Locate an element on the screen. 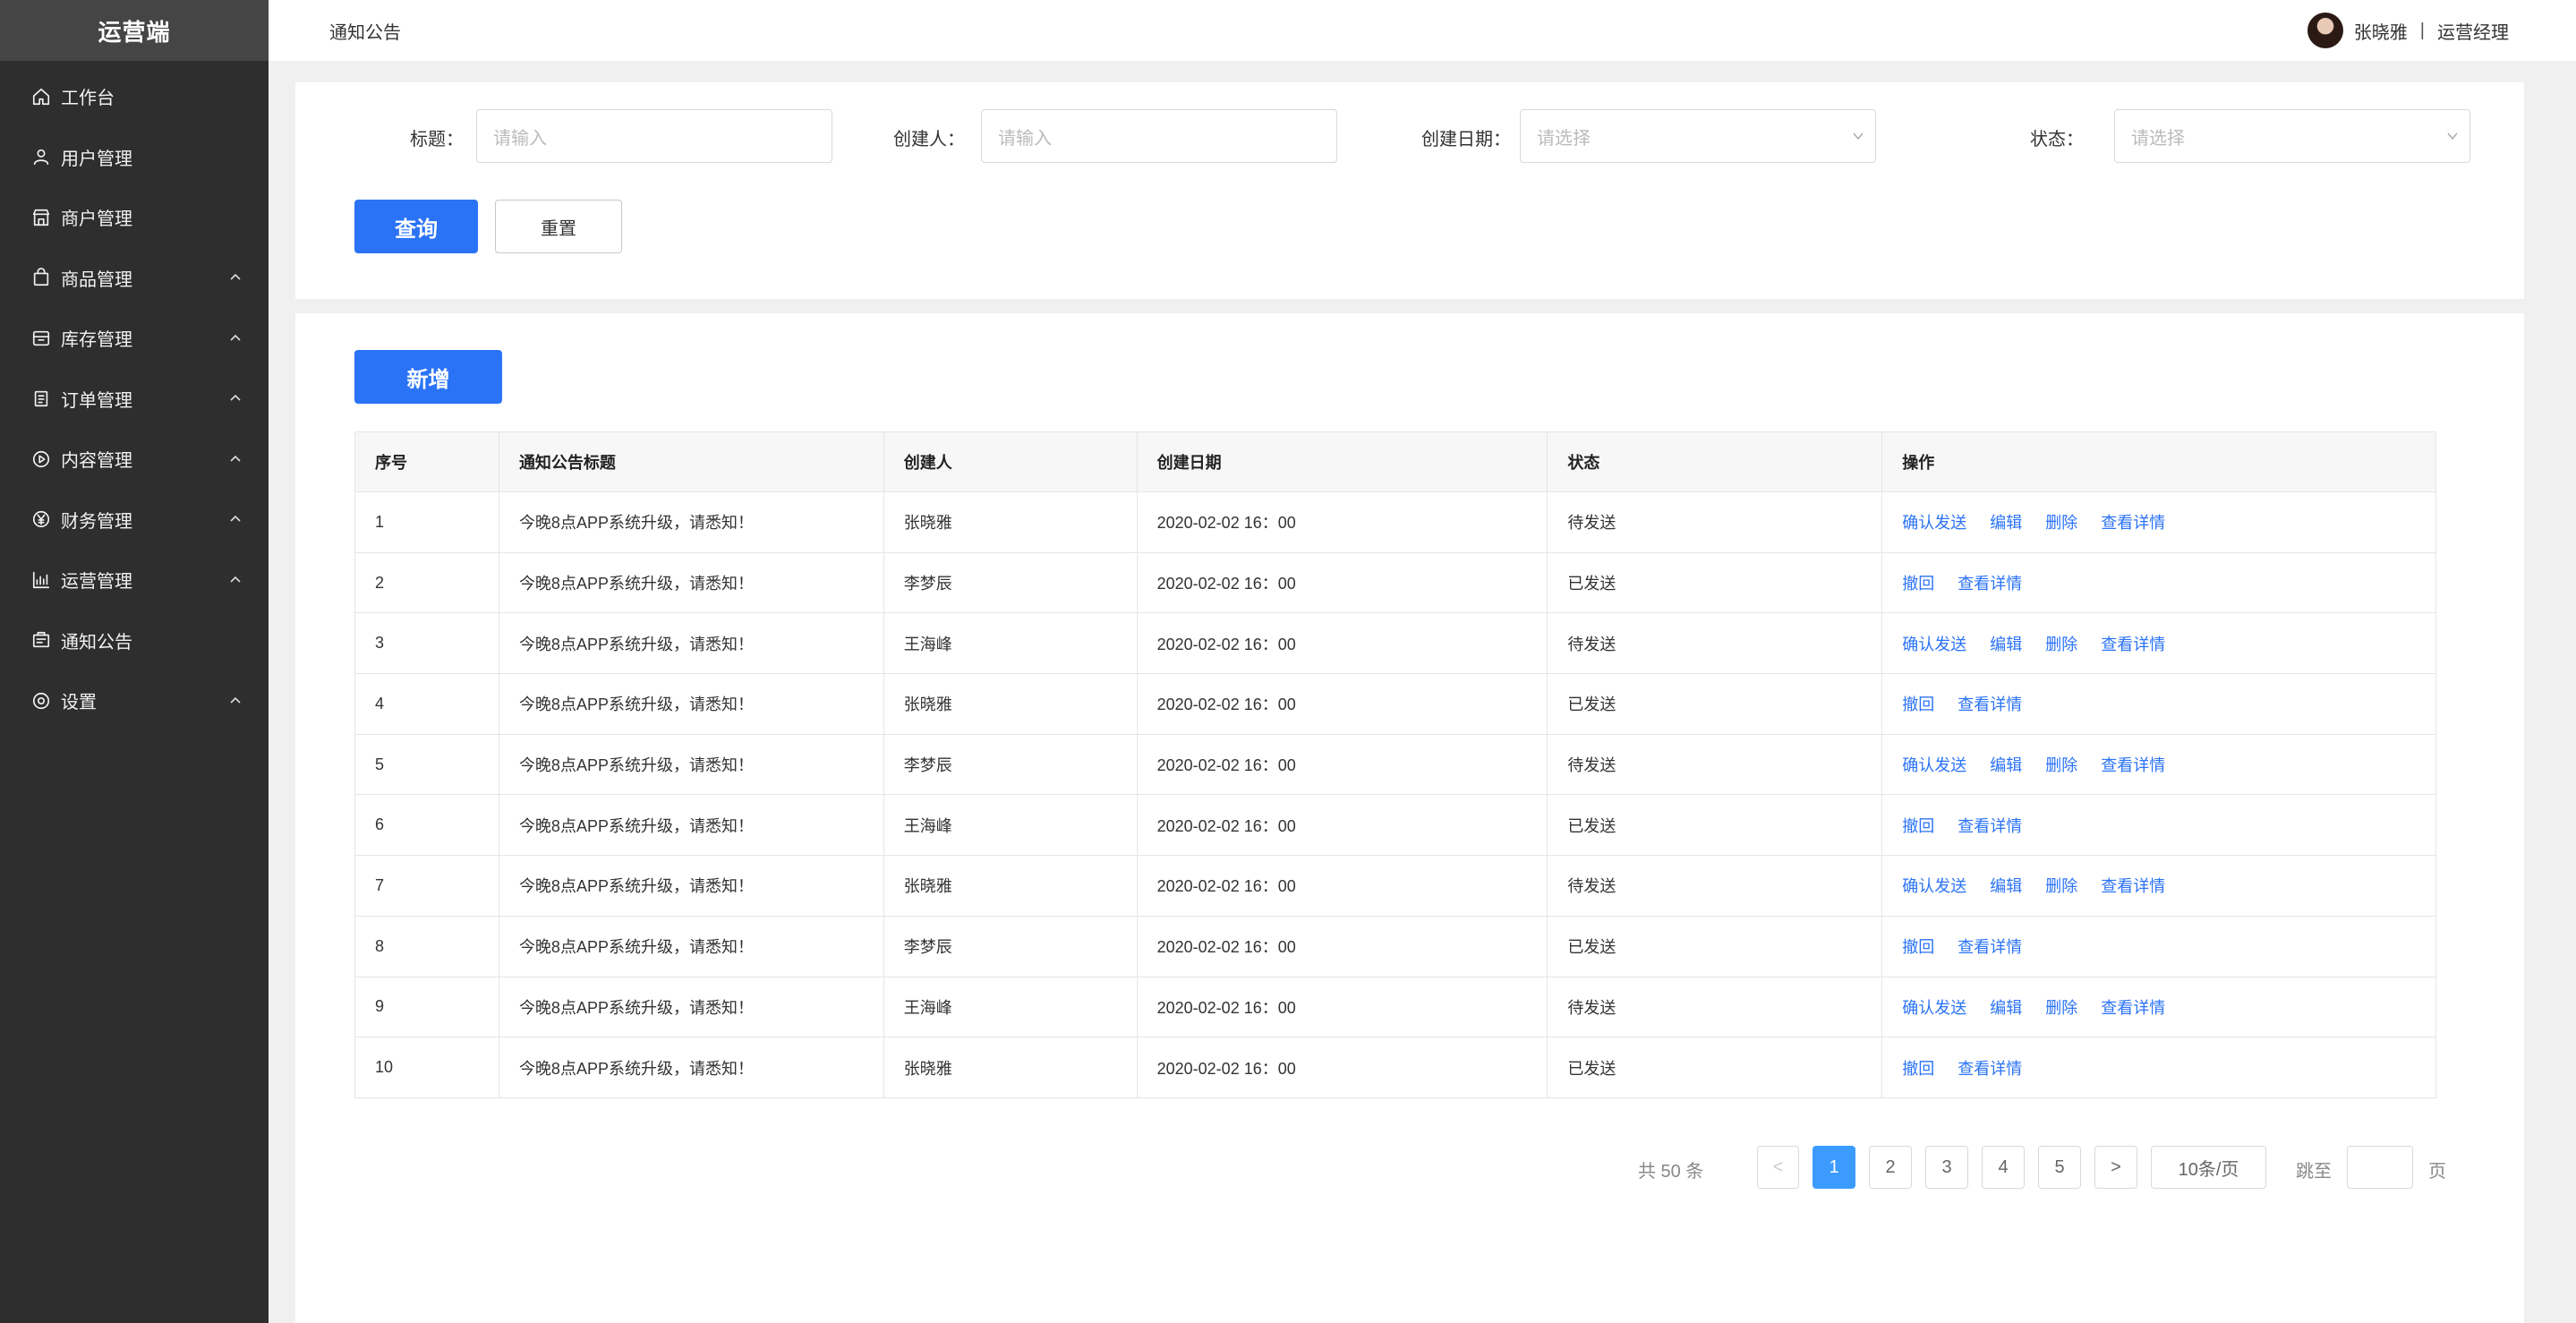 This screenshot has height=1323, width=2576. sidebar-item-label: 商品管理 is located at coordinates (96, 279).